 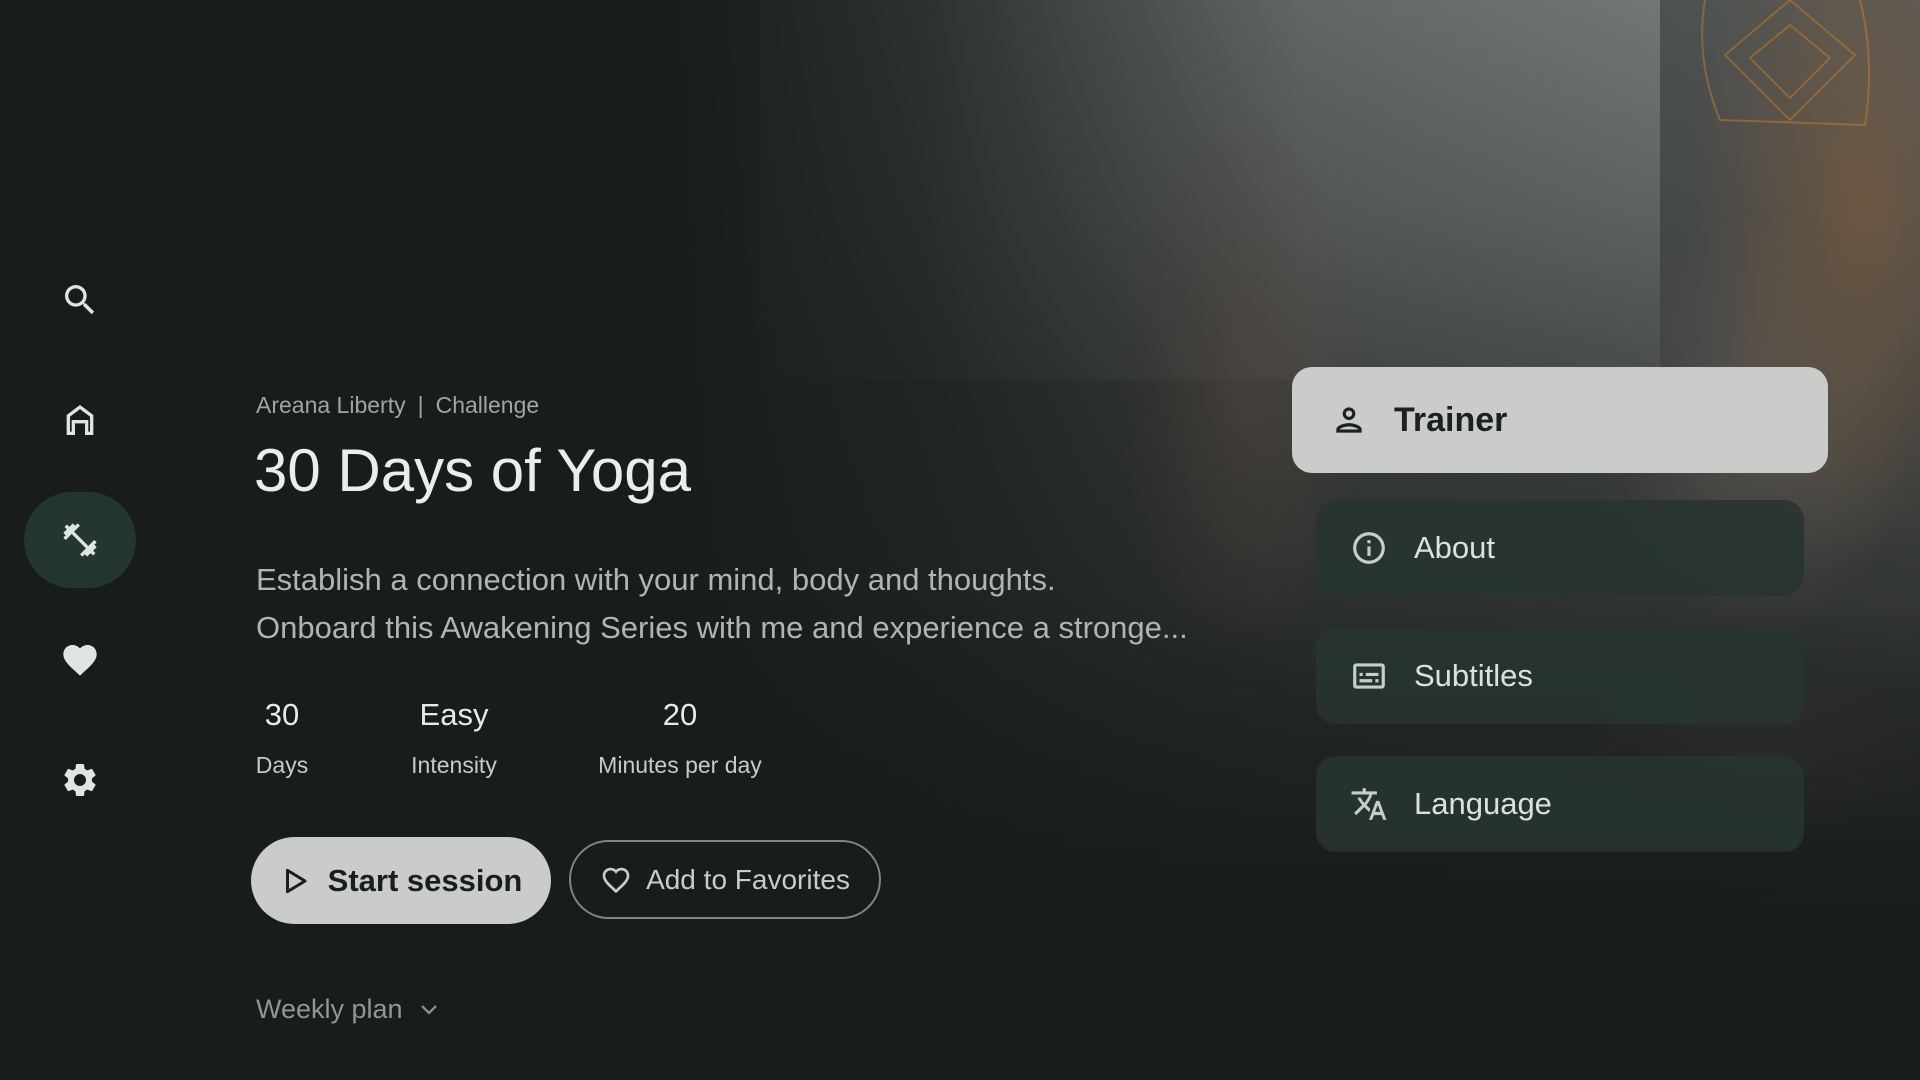 What do you see at coordinates (425, 880) in the screenshot?
I see `start-session-label: Start session` at bounding box center [425, 880].